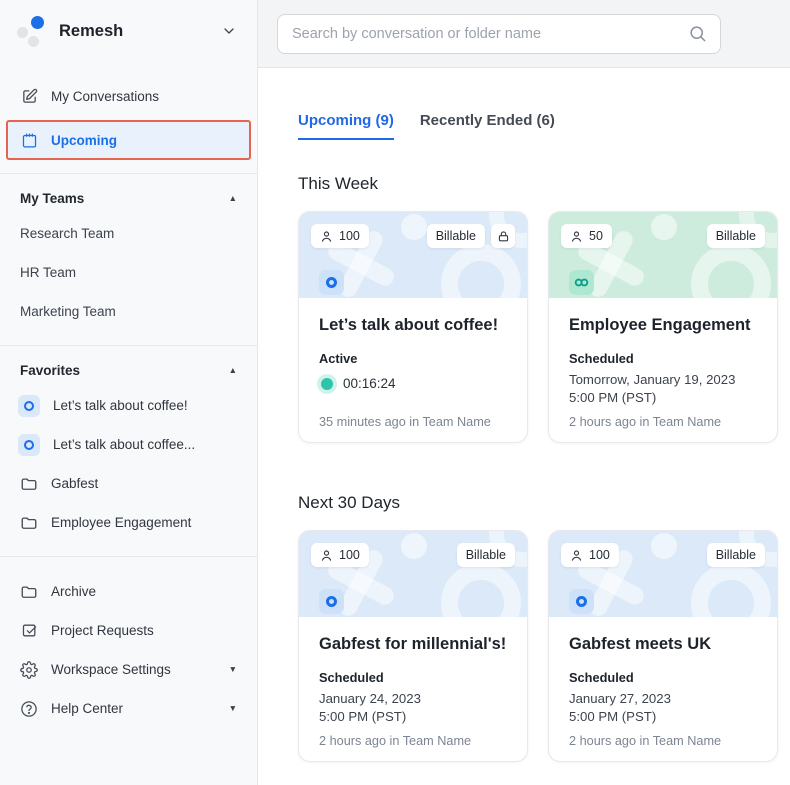  I want to click on sidebar-item-research-team: Research Team, so click(128, 233).